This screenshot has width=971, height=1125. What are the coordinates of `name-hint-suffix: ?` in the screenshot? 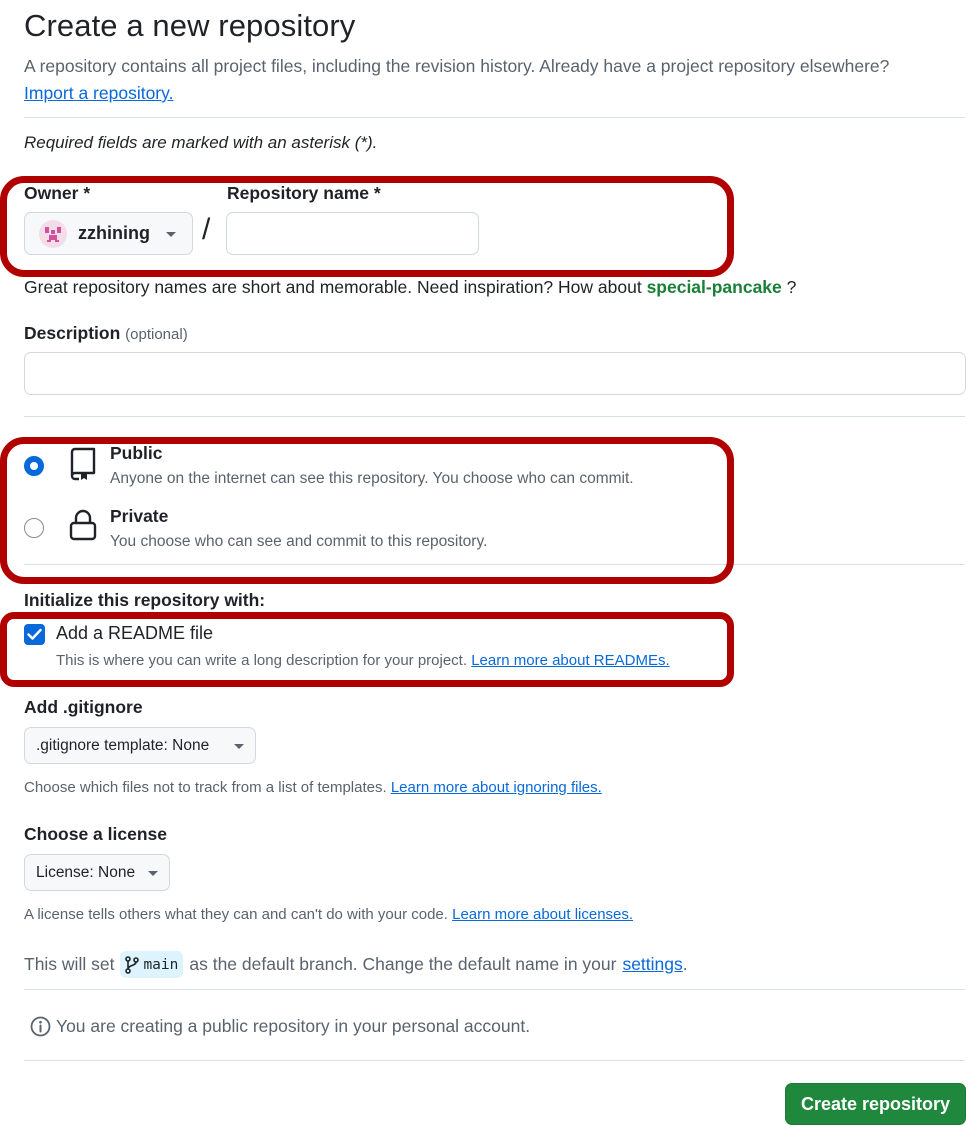 It's located at (791, 287).